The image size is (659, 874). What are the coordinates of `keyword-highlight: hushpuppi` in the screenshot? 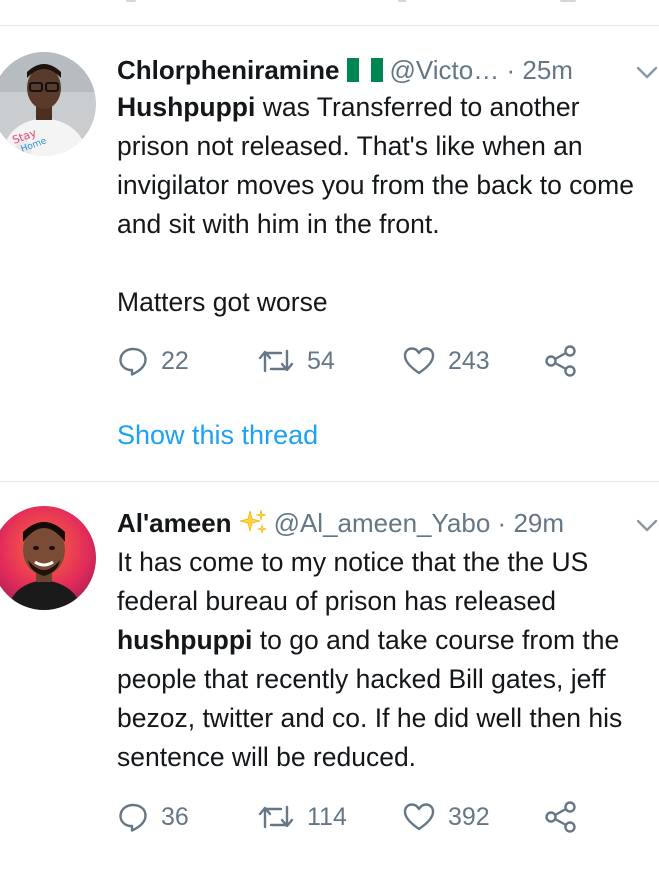 It's located at (185, 640).